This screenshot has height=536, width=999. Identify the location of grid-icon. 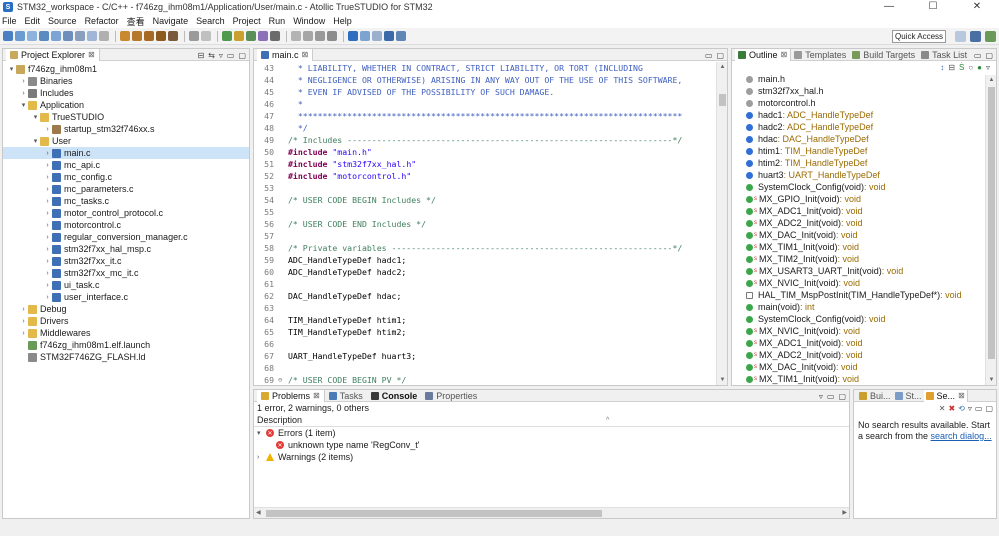
(377, 36).